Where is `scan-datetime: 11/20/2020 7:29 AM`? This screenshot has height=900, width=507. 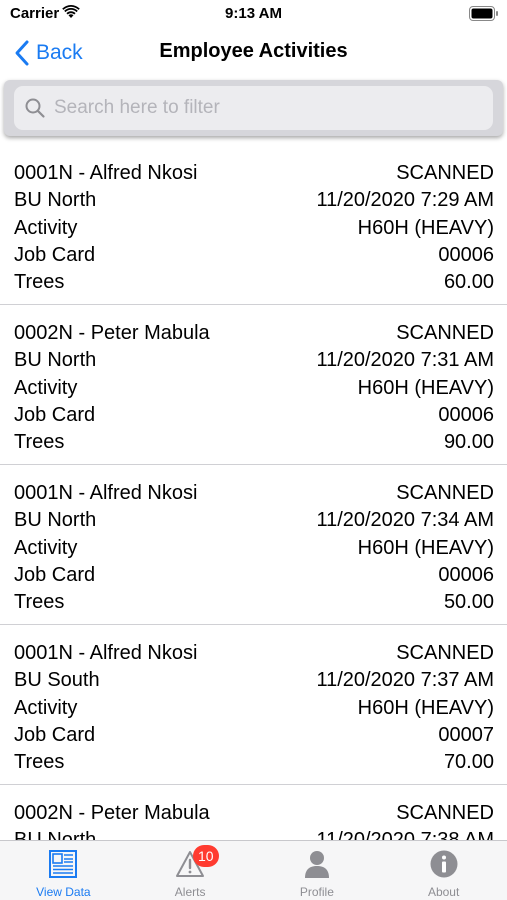
scan-datetime: 11/20/2020 7:29 AM is located at coordinates (405, 200).